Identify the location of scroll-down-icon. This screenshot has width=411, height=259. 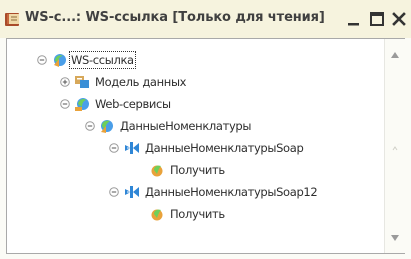
(395, 238).